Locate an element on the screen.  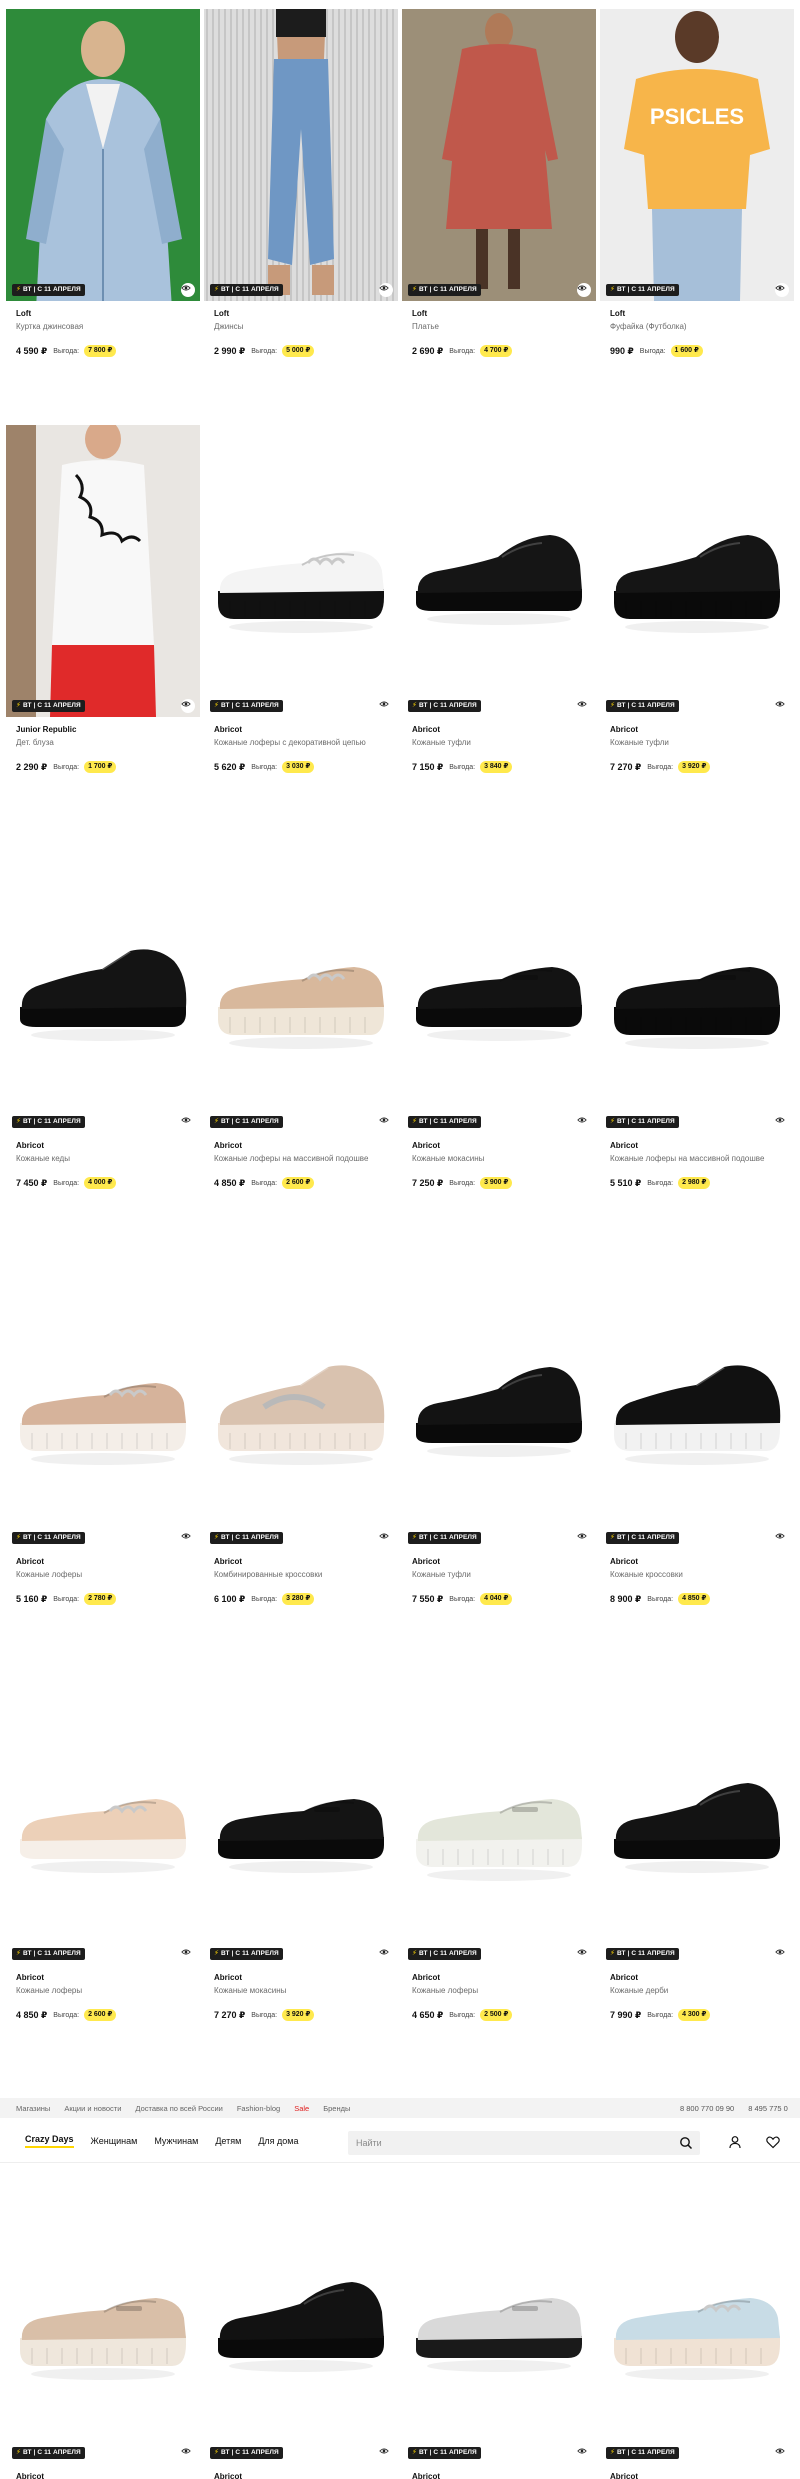
product-name: Кожаные туфли is located at coordinates (503, 743).